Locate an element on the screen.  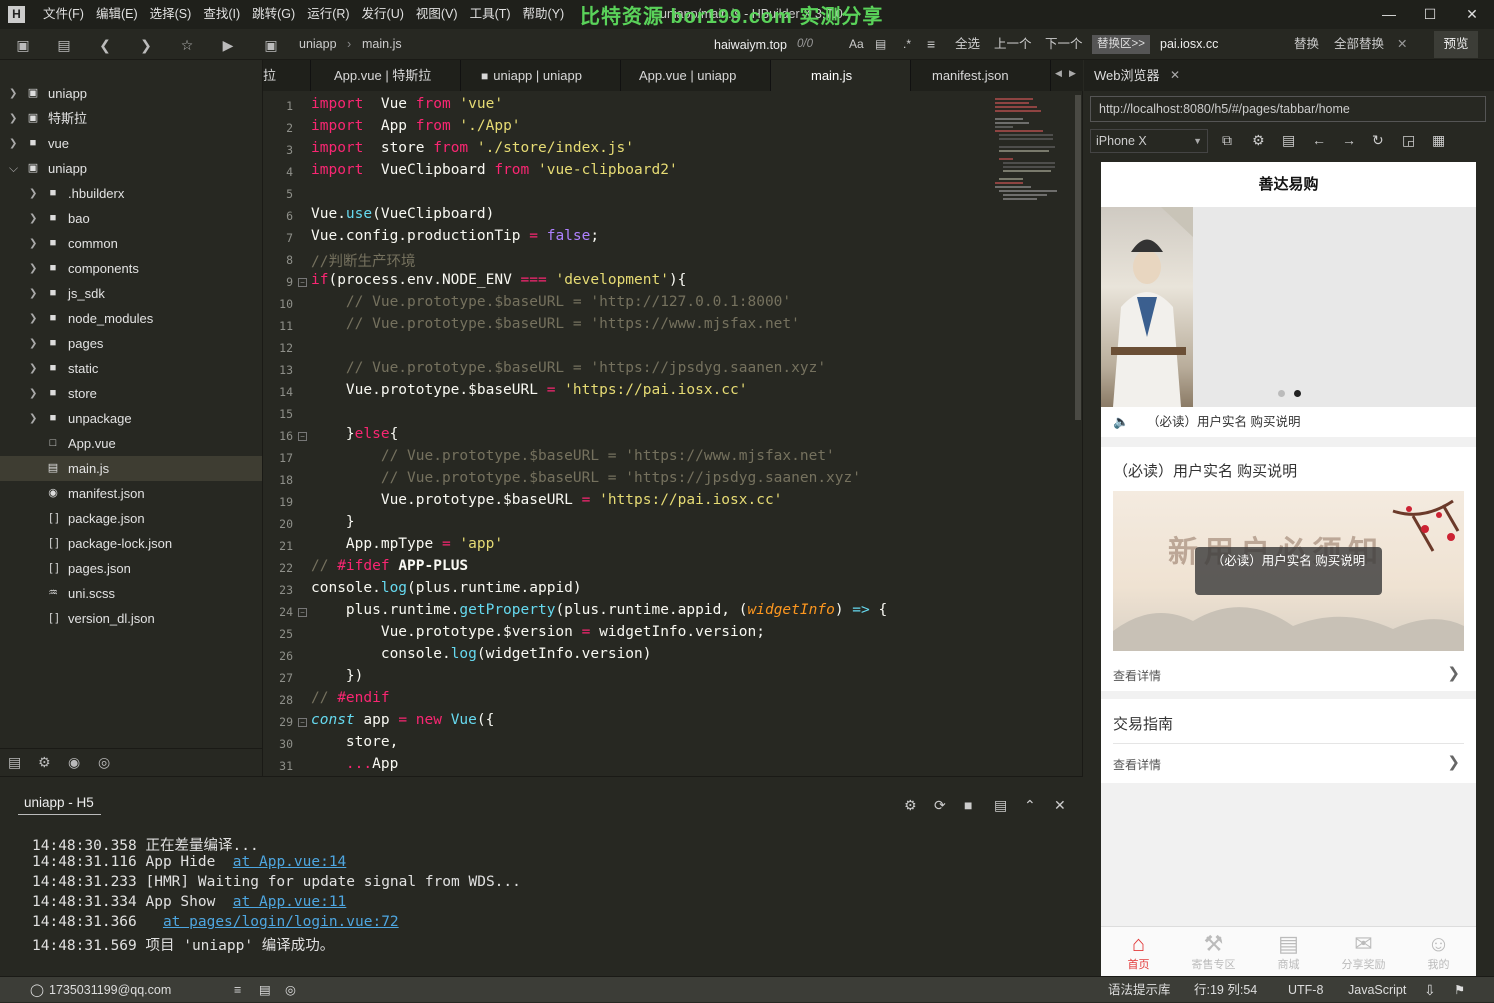
code-line: }else{ is located at coordinates (354, 434).